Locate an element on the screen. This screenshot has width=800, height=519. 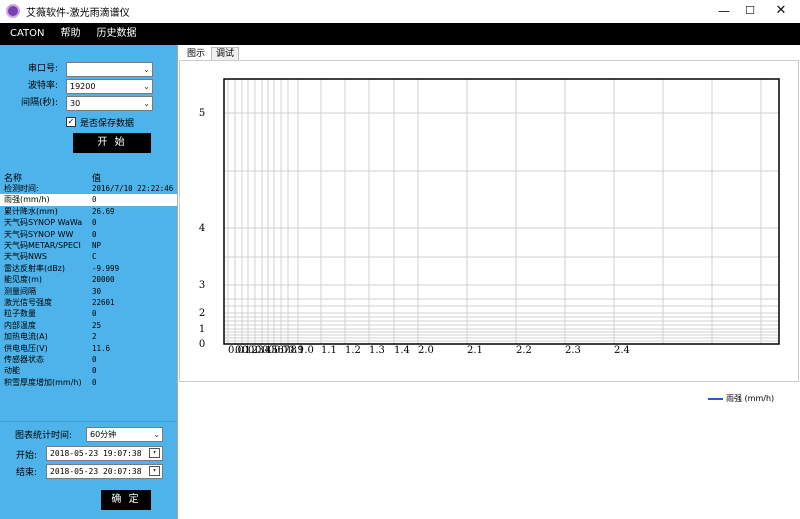
row-name: 积雪厚度增加(mm/h) is located at coordinates (43, 382).